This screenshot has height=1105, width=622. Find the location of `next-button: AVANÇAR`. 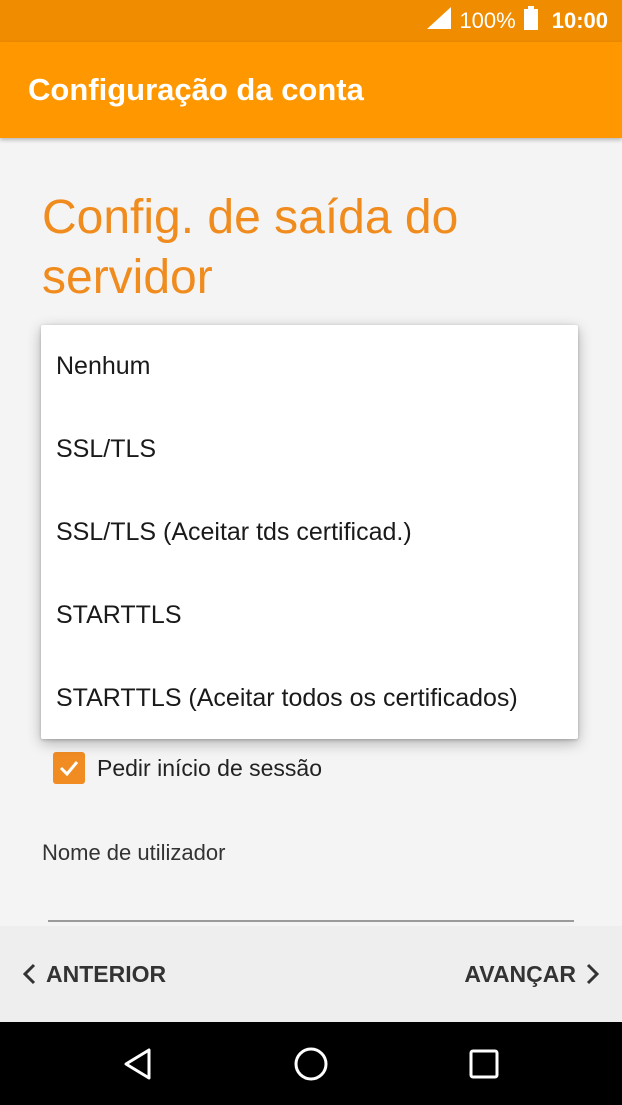

next-button: AVANÇAR is located at coordinates (532, 974).